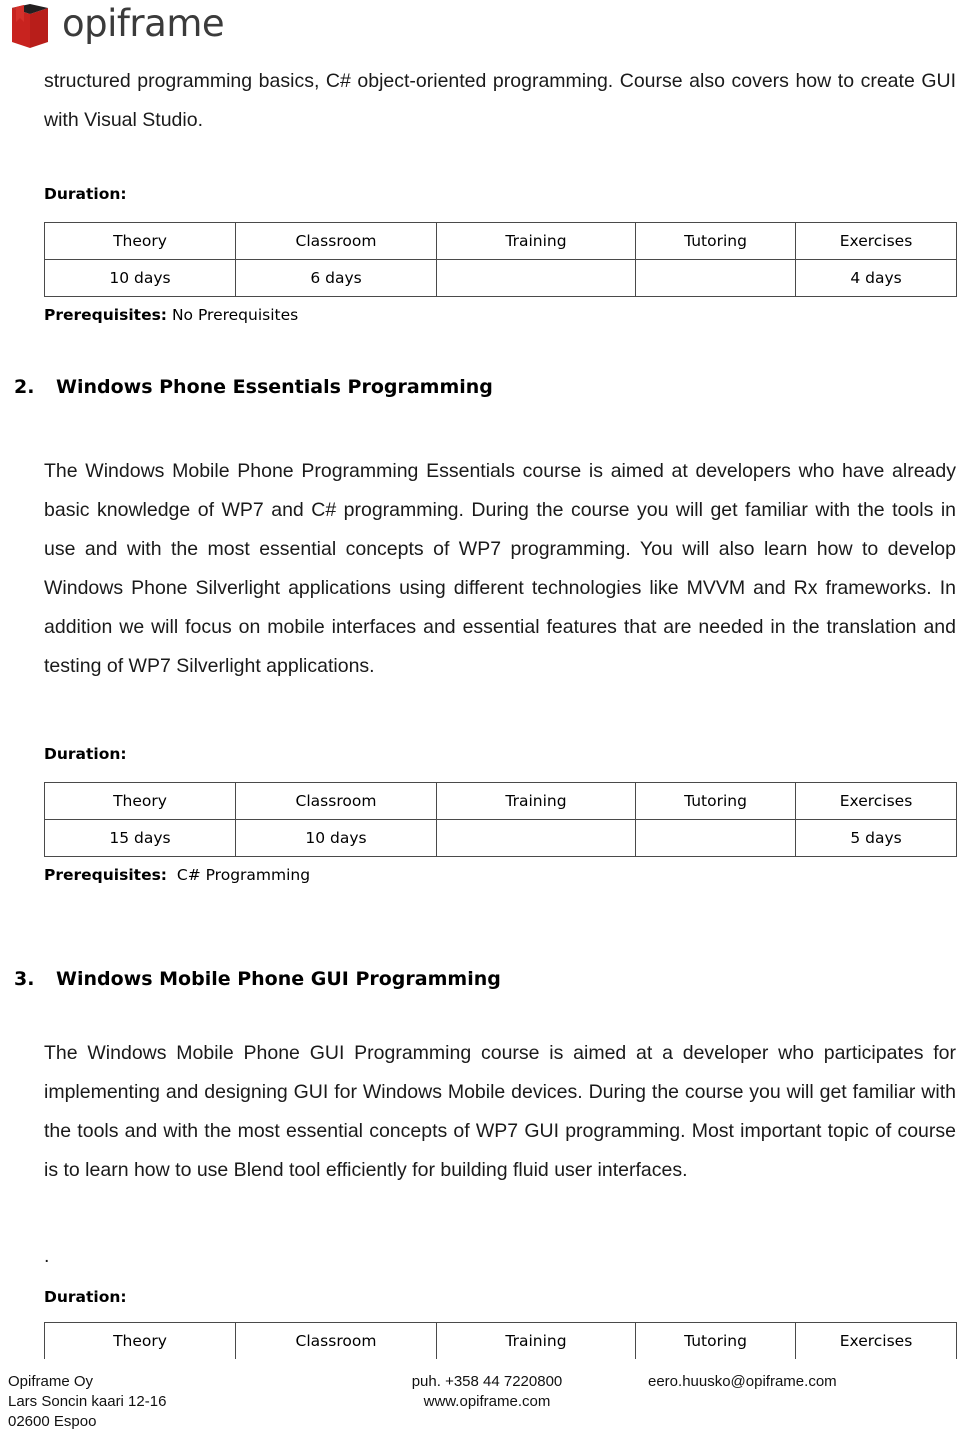  What do you see at coordinates (336, 838) in the screenshot?
I see `table-cell-classroom: 10 days` at bounding box center [336, 838].